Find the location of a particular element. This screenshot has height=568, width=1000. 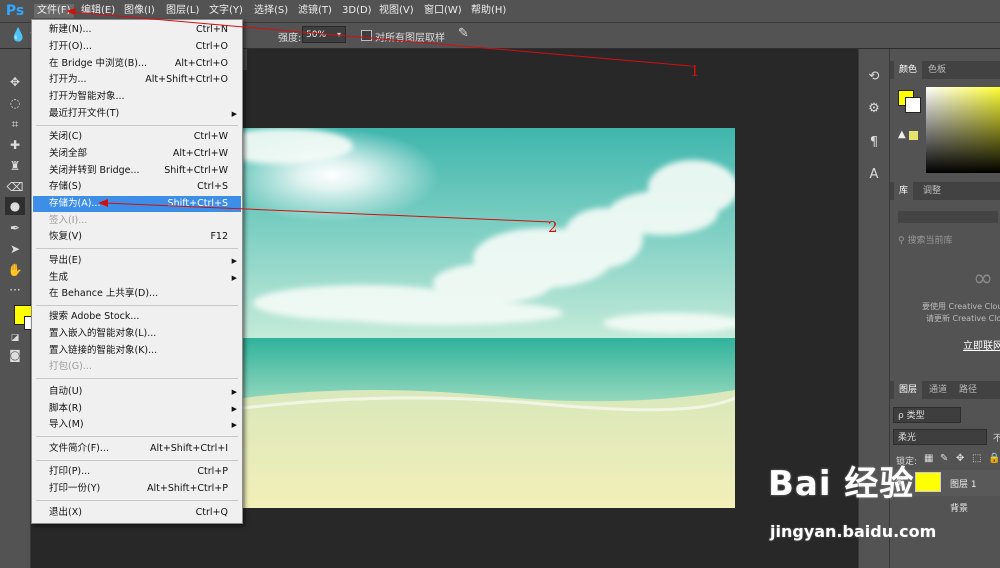

tab-channels: 通道 is located at coordinates (938, 390).